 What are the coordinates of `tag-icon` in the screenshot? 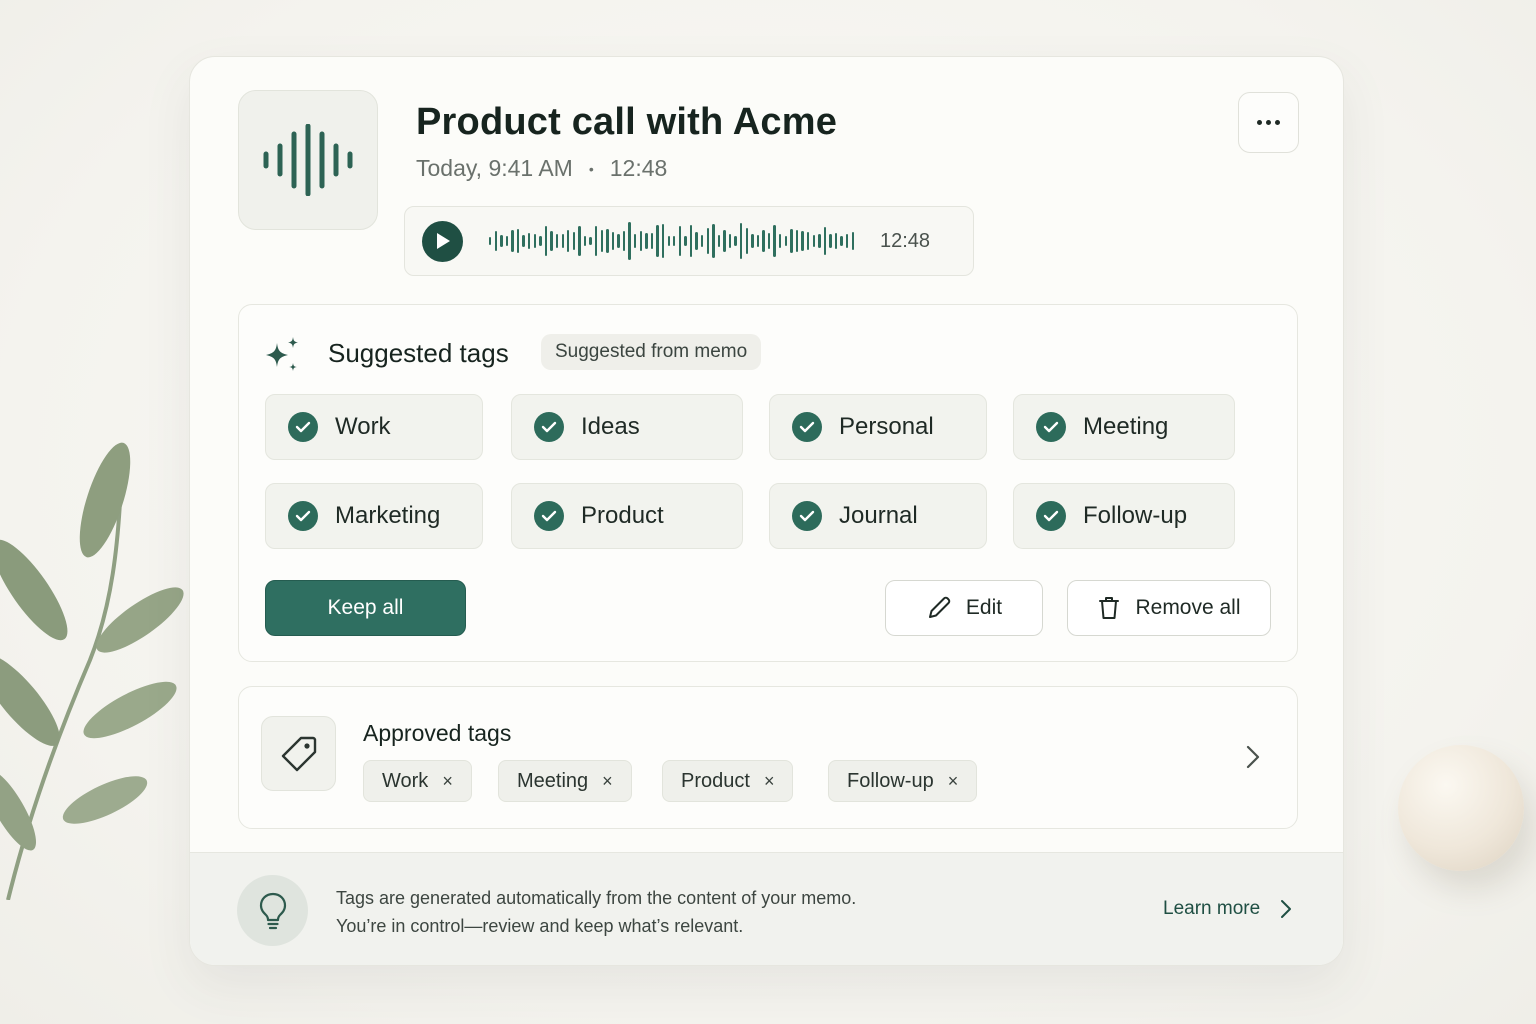 It's located at (298, 753).